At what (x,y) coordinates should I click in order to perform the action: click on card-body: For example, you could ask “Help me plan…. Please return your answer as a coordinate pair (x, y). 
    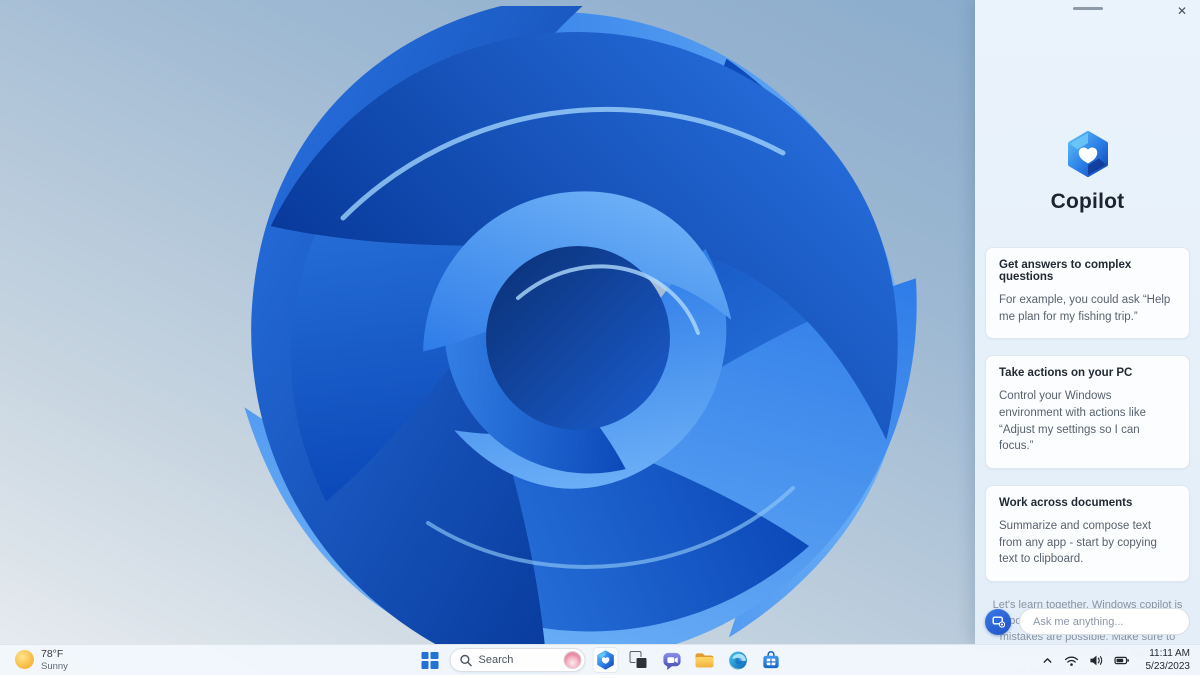
    Looking at the image, I should click on (1087, 308).